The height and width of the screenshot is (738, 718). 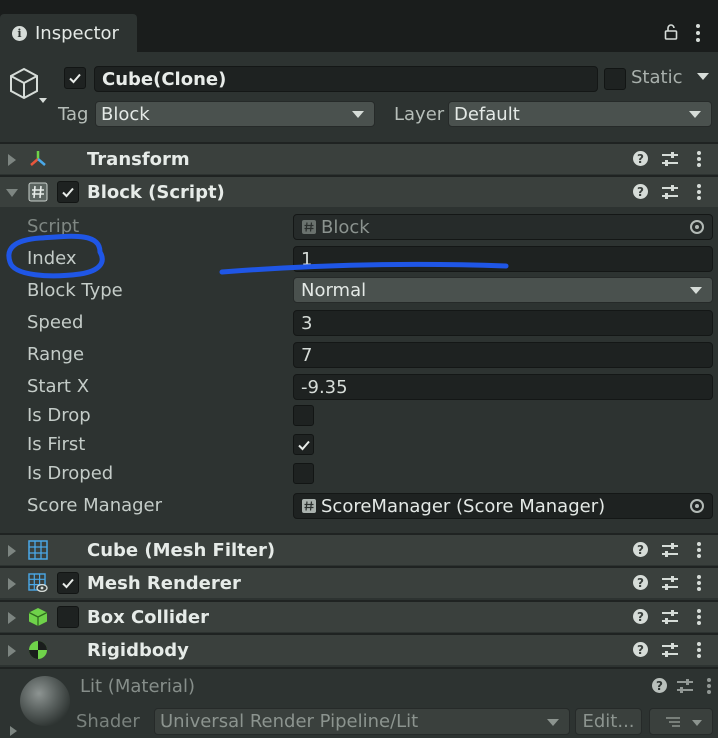 What do you see at coordinates (75, 290) in the screenshot?
I see `prop-label-block-type: Block Type` at bounding box center [75, 290].